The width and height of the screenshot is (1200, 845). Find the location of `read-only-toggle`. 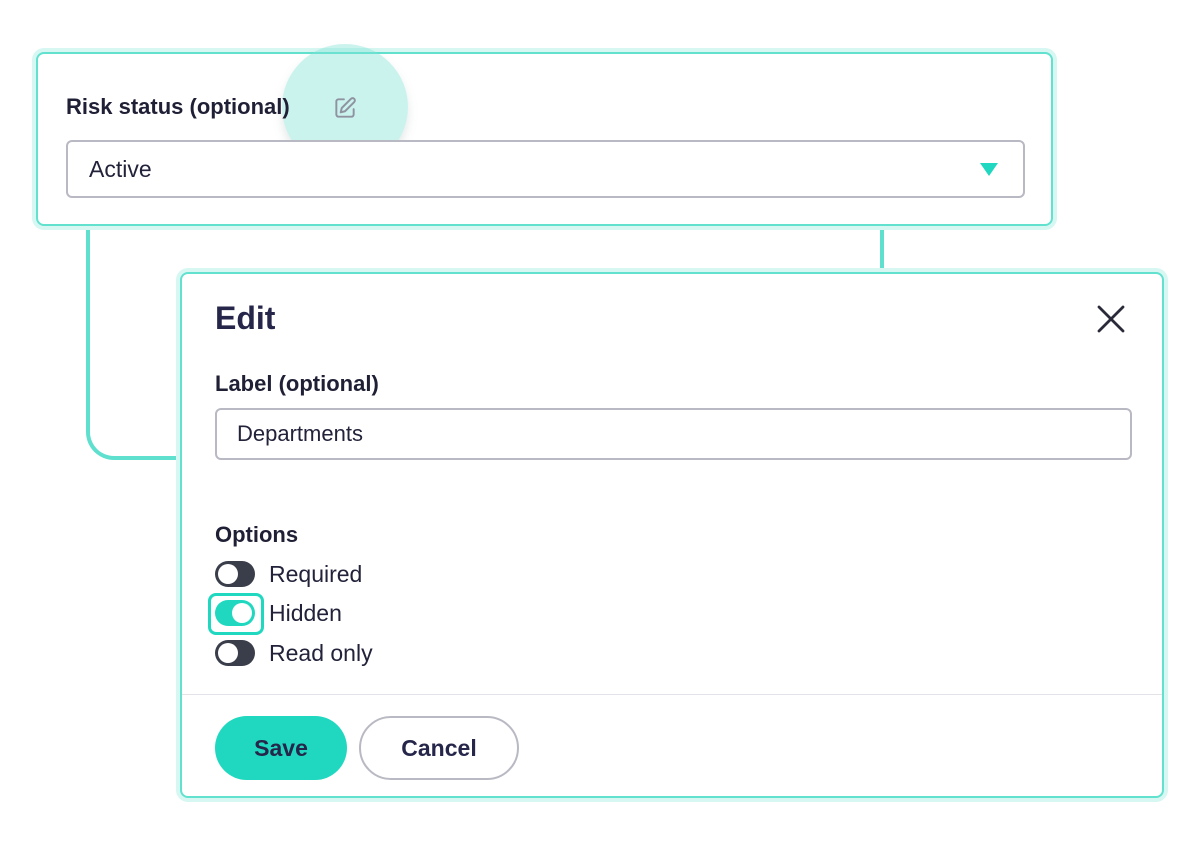

read-only-toggle is located at coordinates (235, 653).